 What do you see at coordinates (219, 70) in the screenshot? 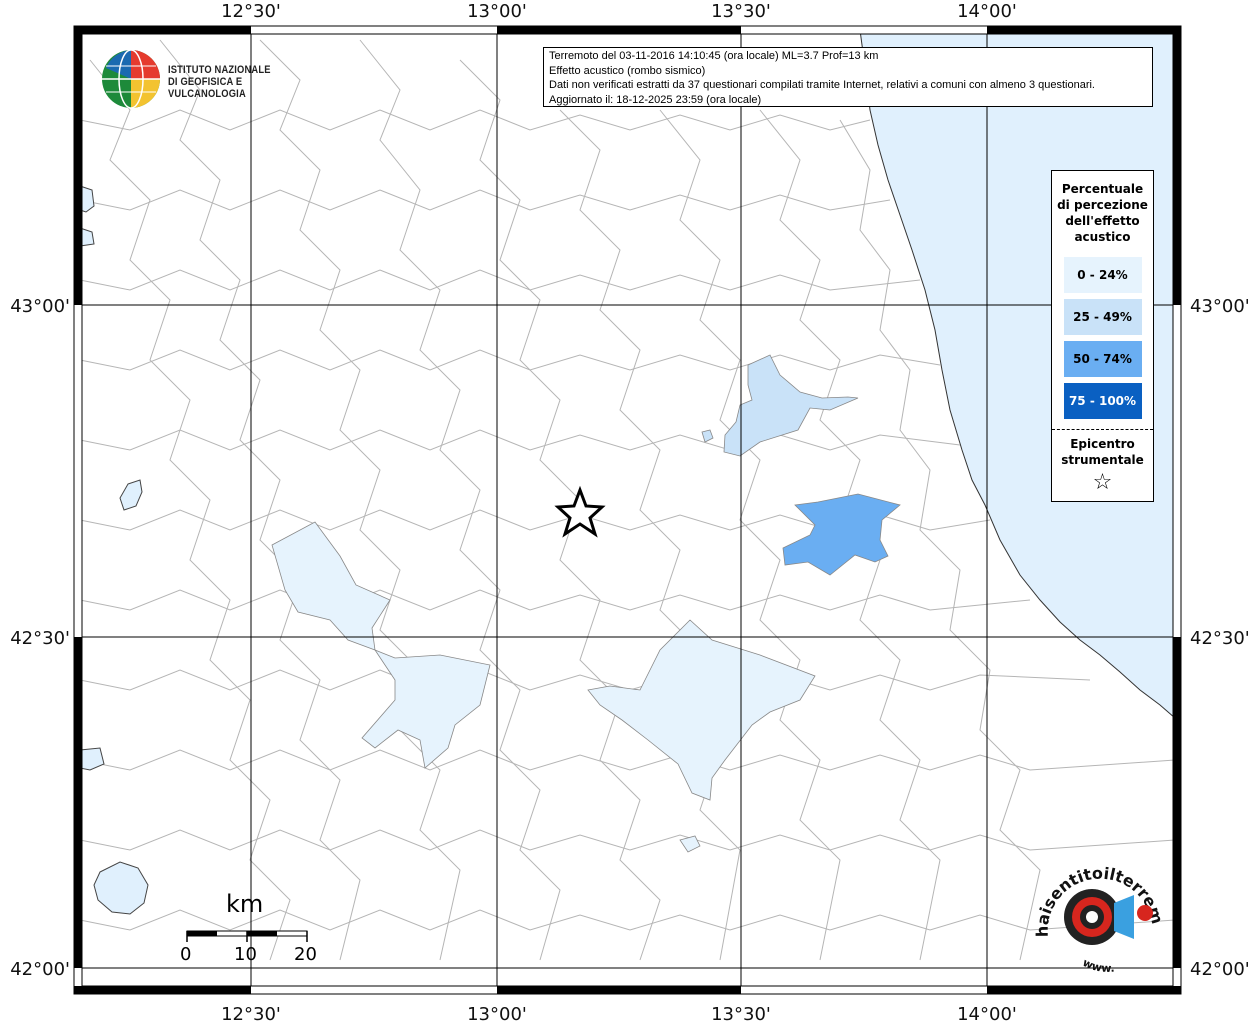
I see `ingv-line-1: ISTITUTO NAZIONALE` at bounding box center [219, 70].